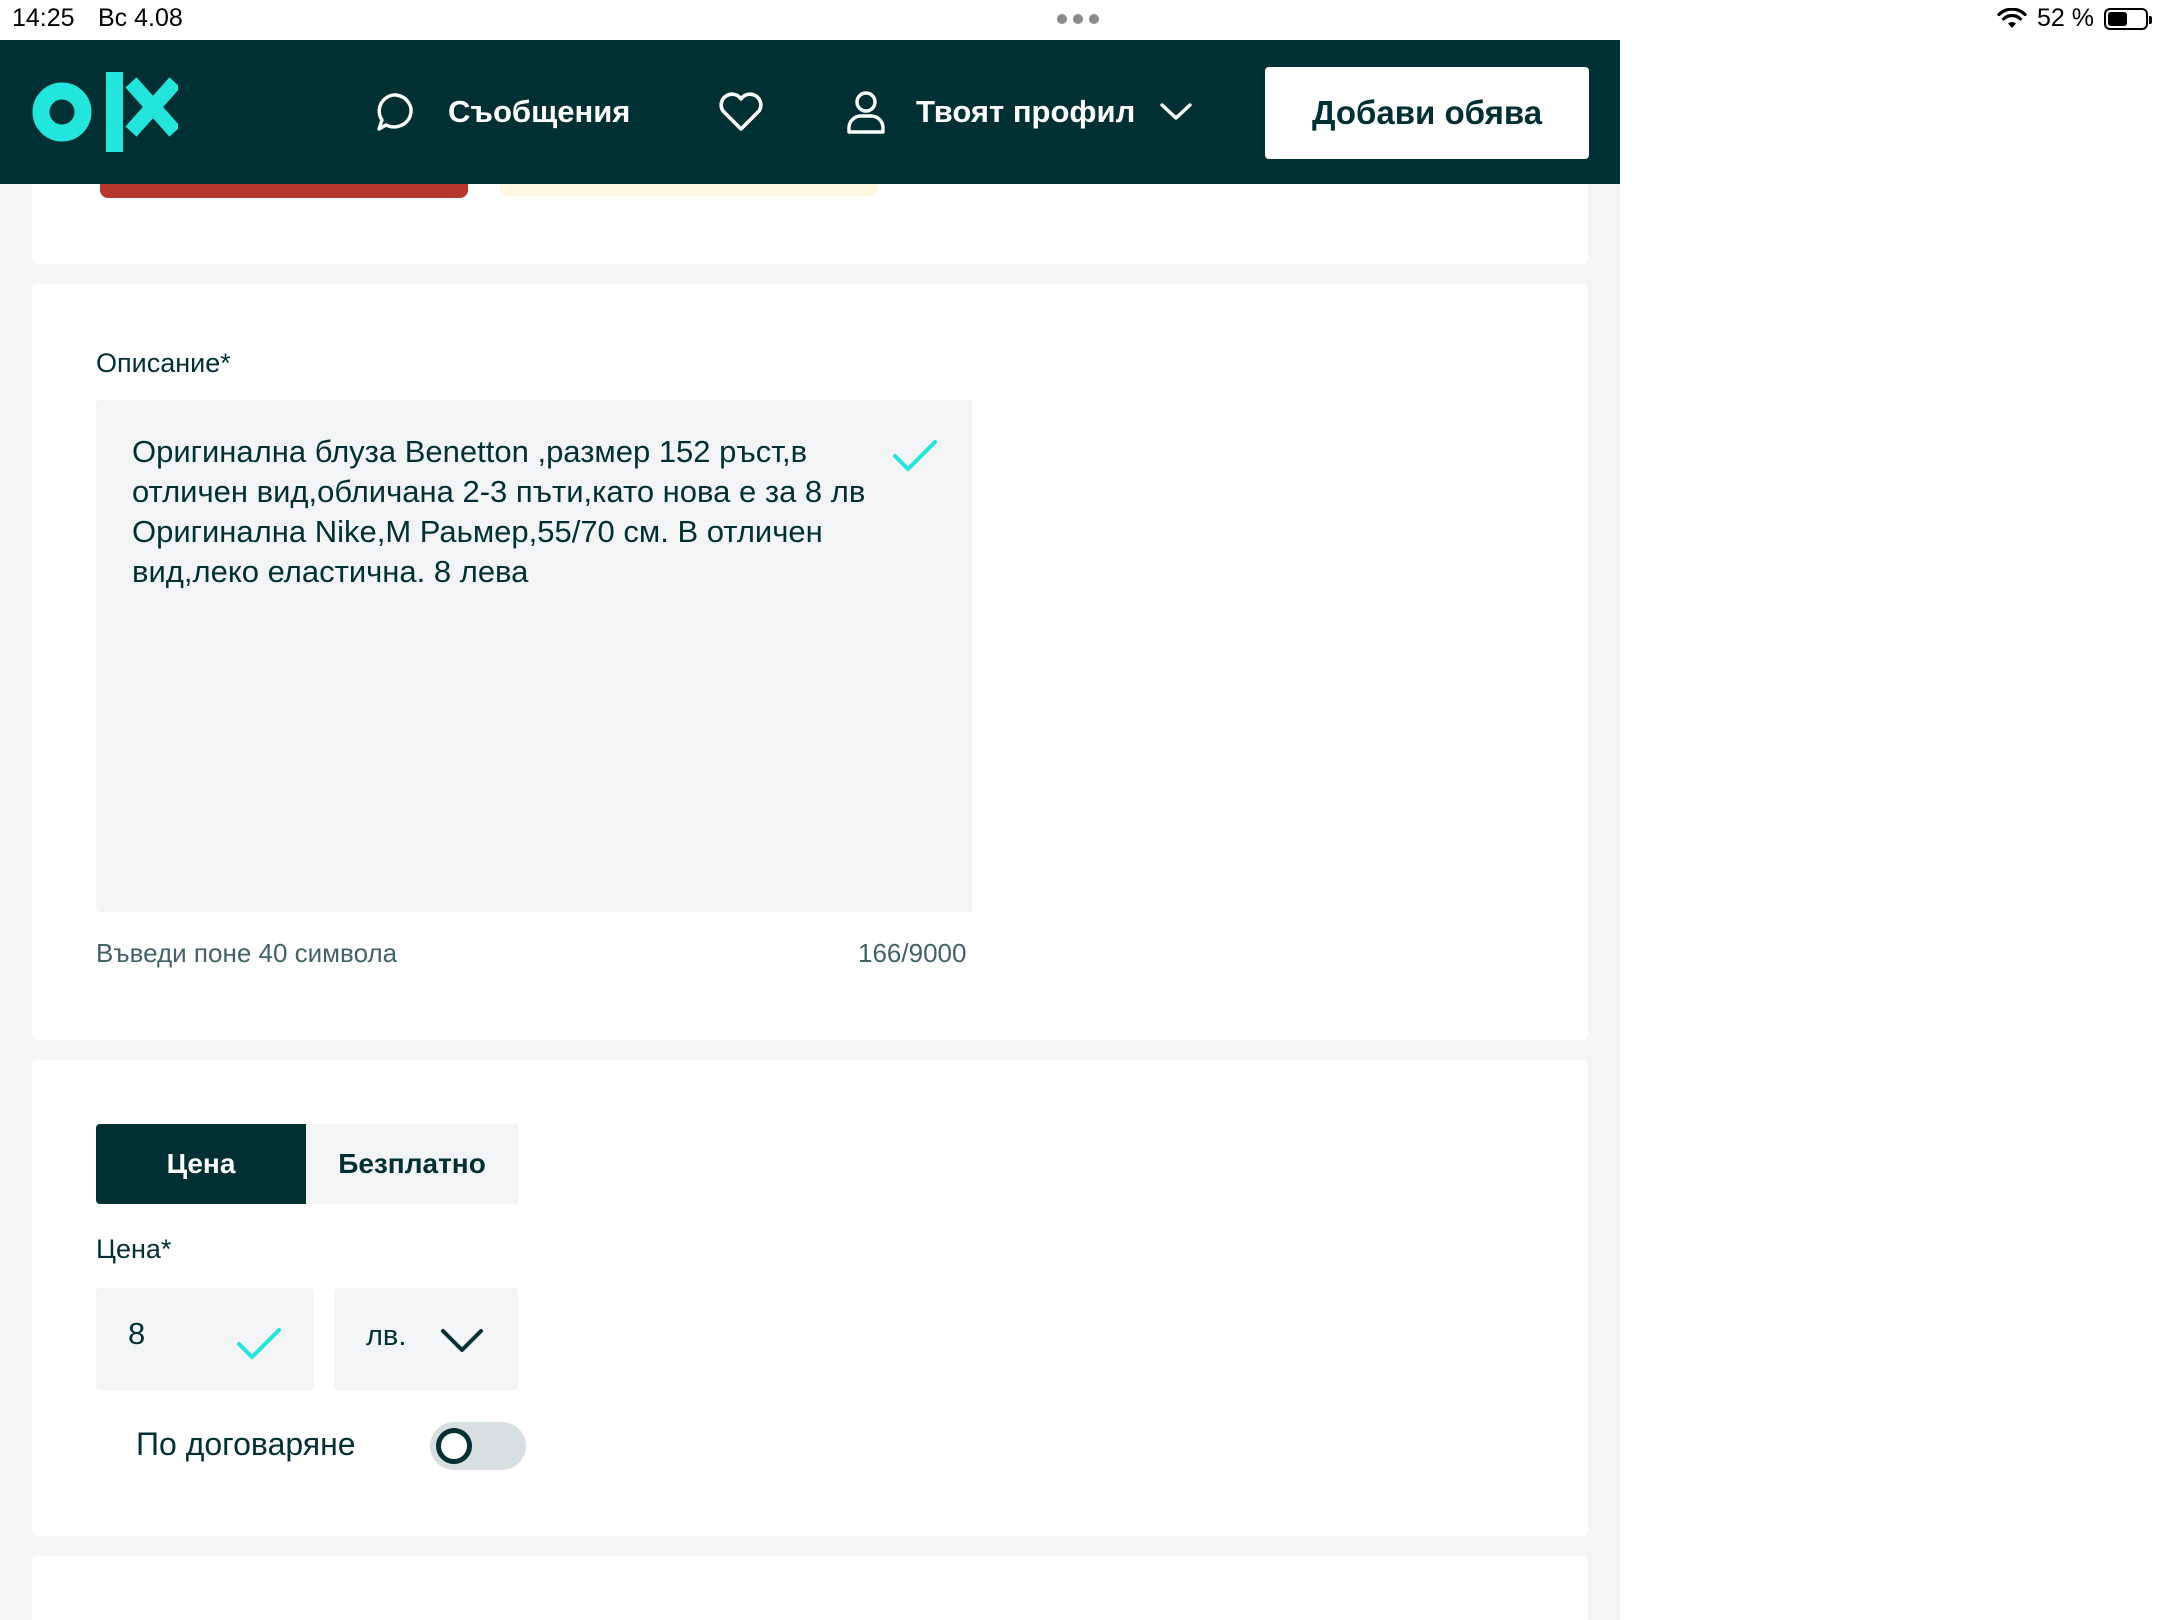 This screenshot has height=1620, width=2160. What do you see at coordinates (205, 1339) in the screenshot?
I see `price-input: 8` at bounding box center [205, 1339].